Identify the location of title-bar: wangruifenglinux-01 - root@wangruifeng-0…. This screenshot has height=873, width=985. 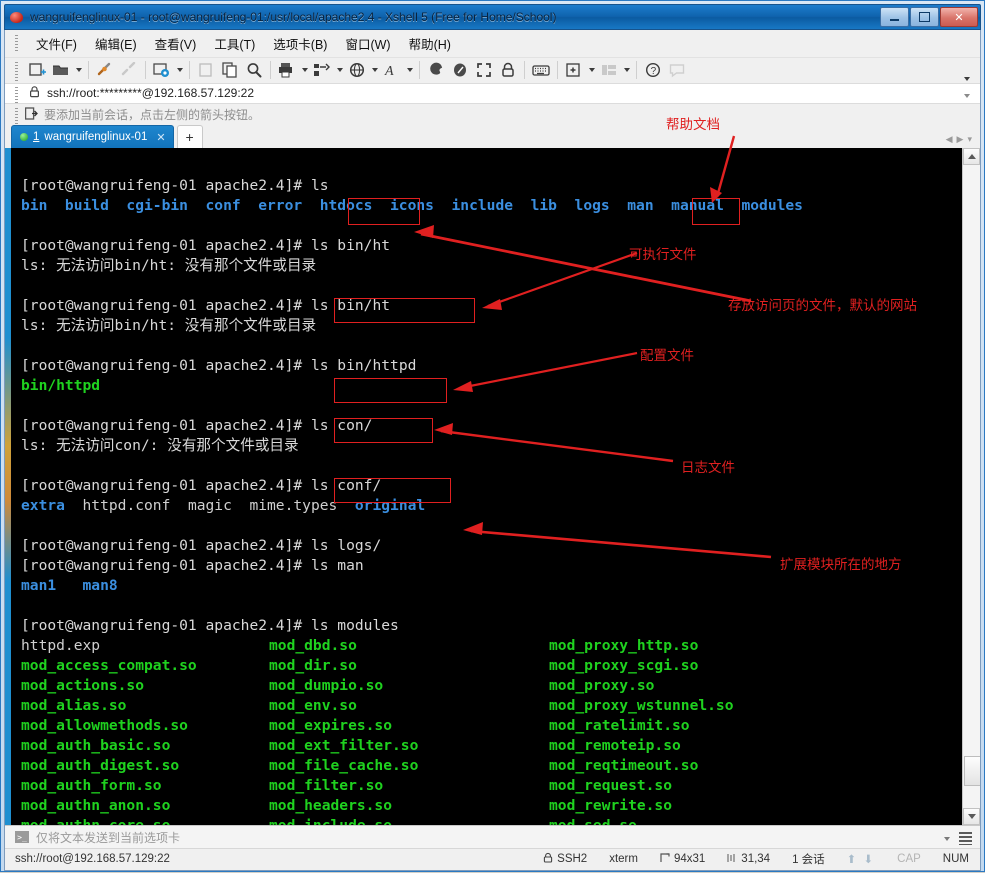
(492, 17).